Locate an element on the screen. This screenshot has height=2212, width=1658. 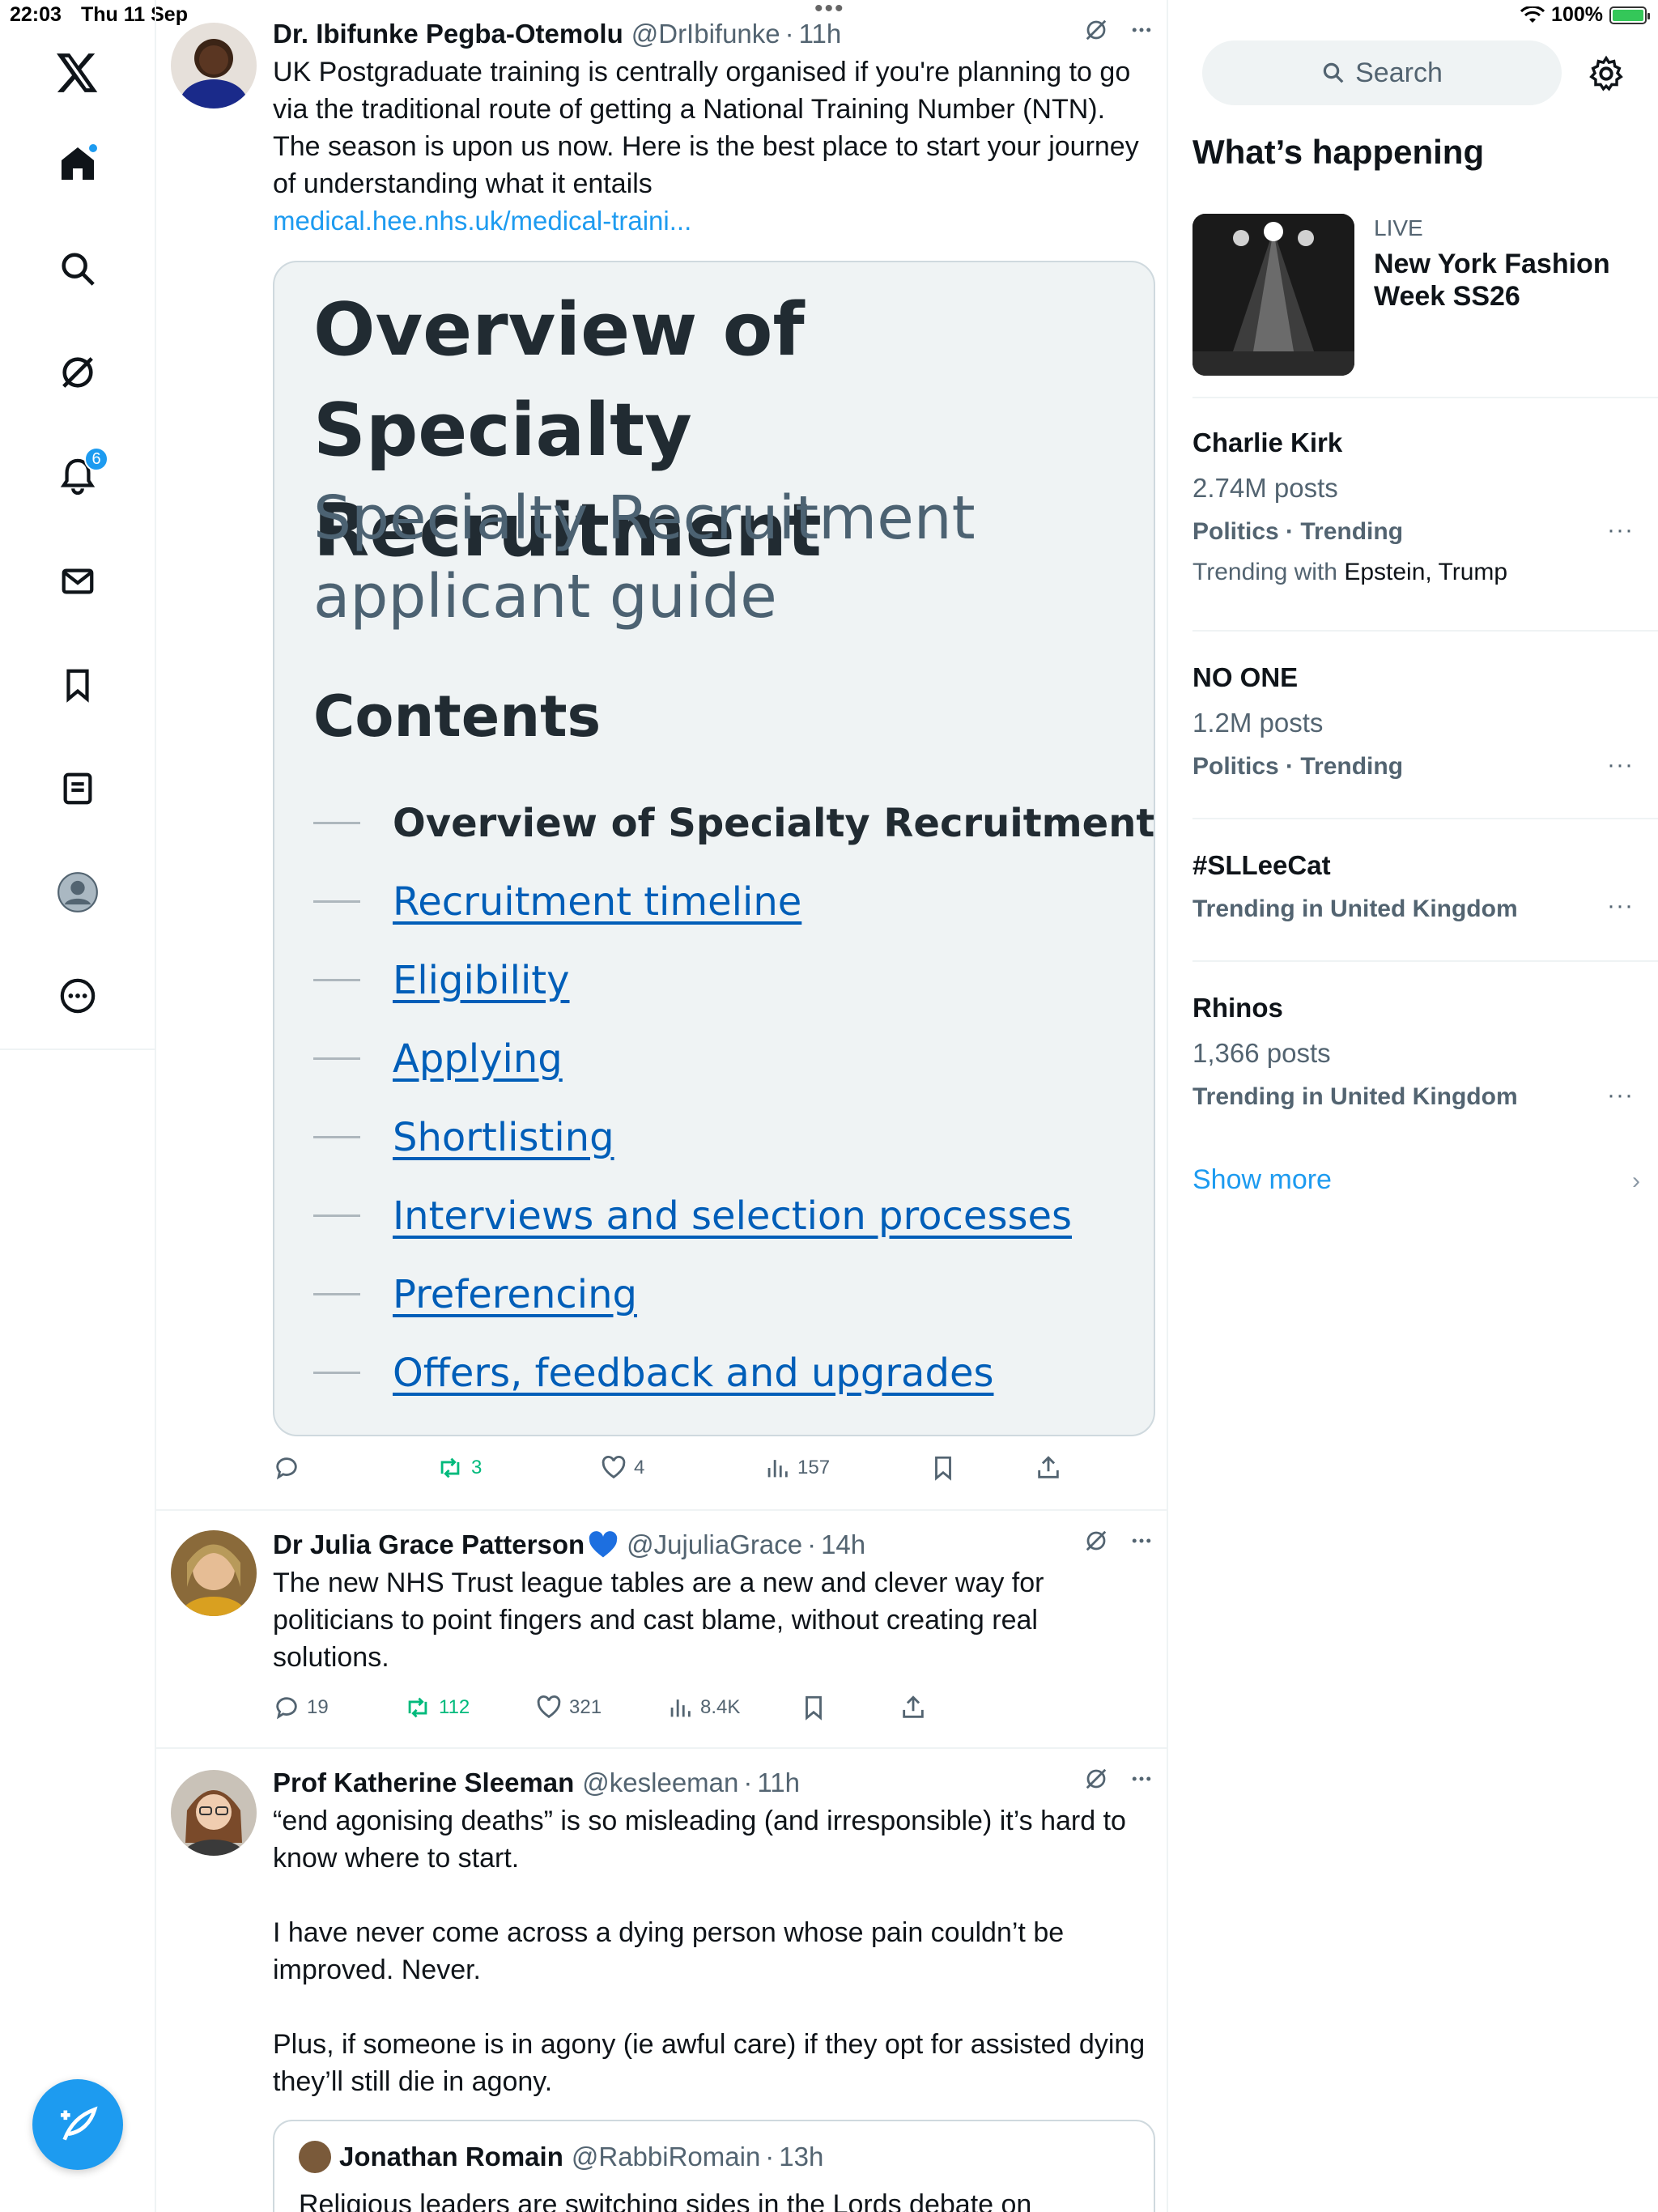
messages-icon is located at coordinates (77, 581).